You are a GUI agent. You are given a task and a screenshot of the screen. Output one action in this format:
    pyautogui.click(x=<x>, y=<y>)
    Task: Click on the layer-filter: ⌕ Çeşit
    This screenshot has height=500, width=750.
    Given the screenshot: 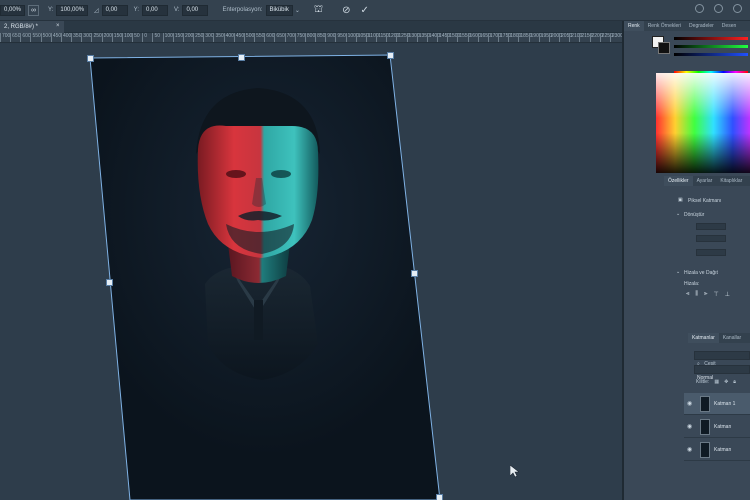 What is the action you would take?
    pyautogui.click(x=722, y=359)
    